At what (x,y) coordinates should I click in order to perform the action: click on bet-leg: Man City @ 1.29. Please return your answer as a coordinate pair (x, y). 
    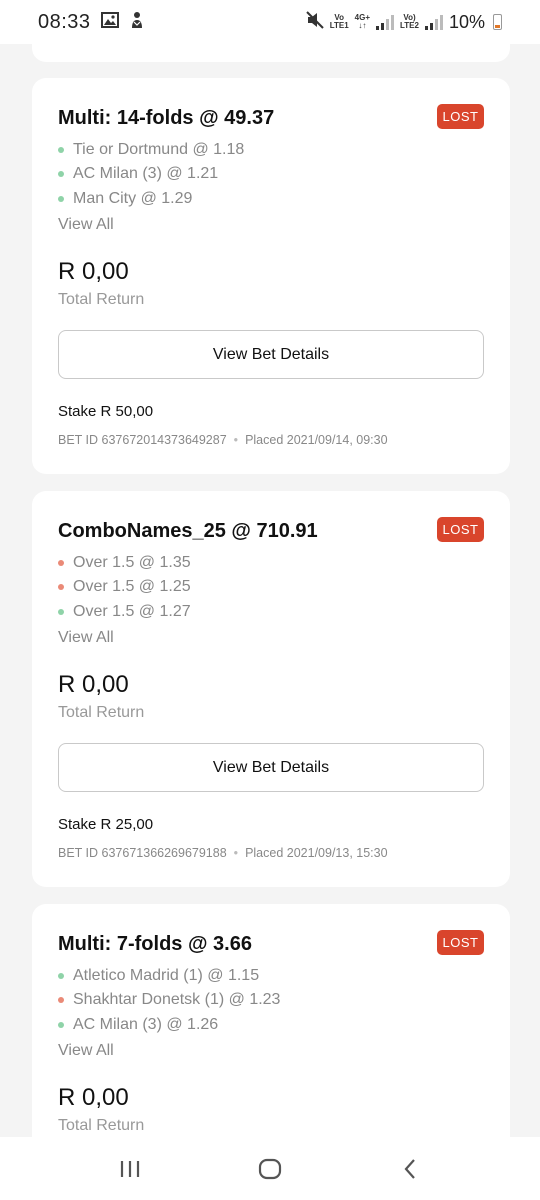
    Looking at the image, I should click on (125, 199).